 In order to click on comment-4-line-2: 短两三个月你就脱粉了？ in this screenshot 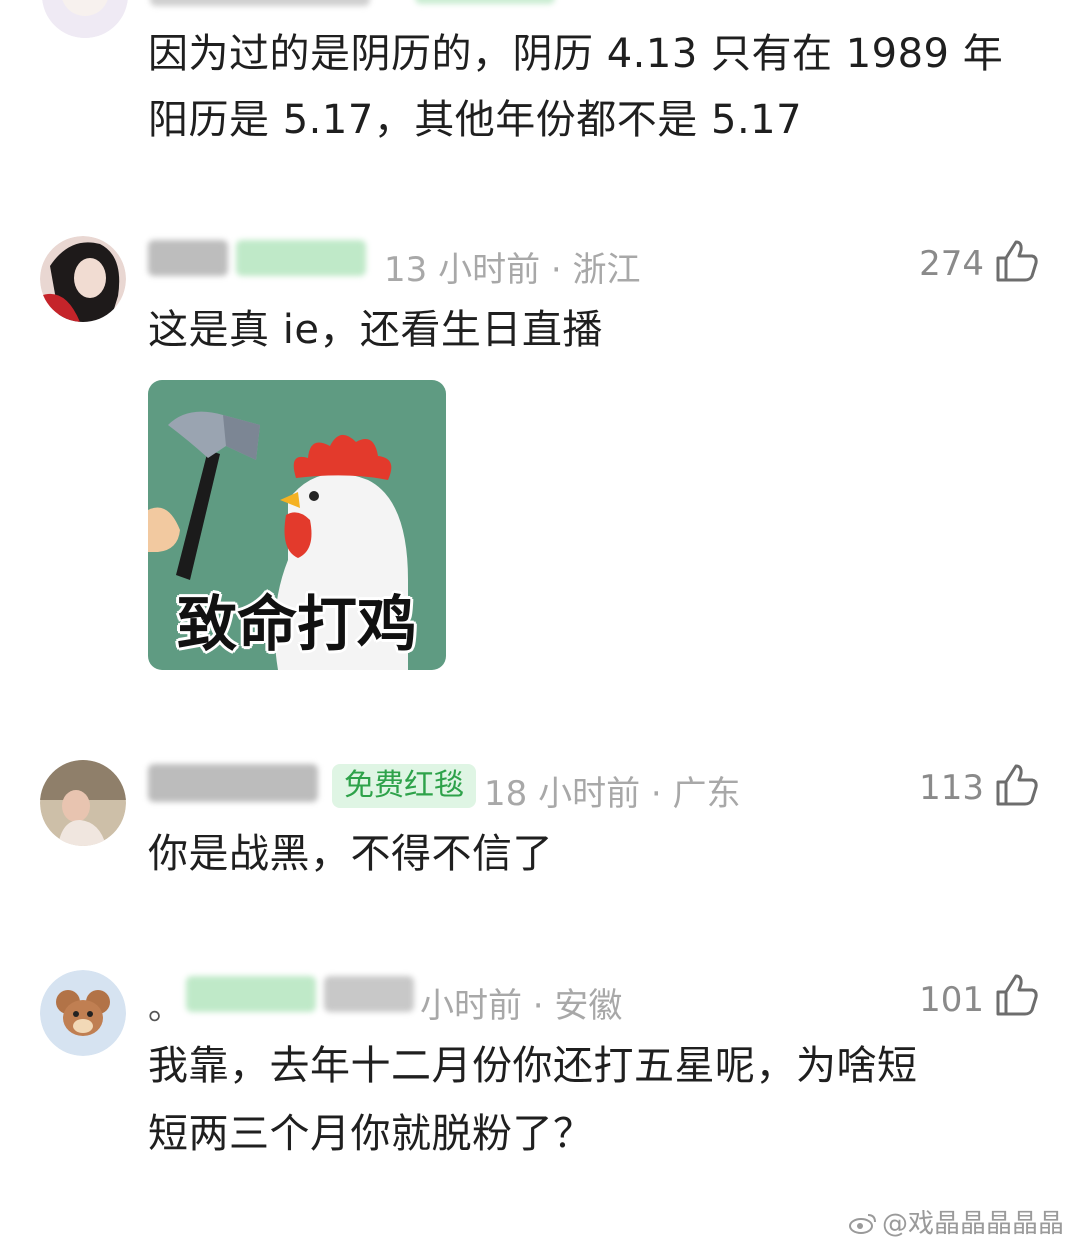, I will do `click(371, 1134)`.